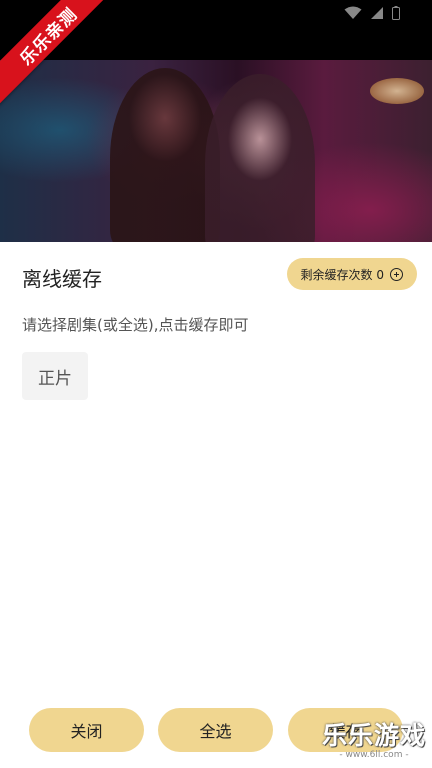 Image resolution: width=432 pixels, height=768 pixels. Describe the element at coordinates (396, 274) in the screenshot. I see `add-circle-icon` at that location.